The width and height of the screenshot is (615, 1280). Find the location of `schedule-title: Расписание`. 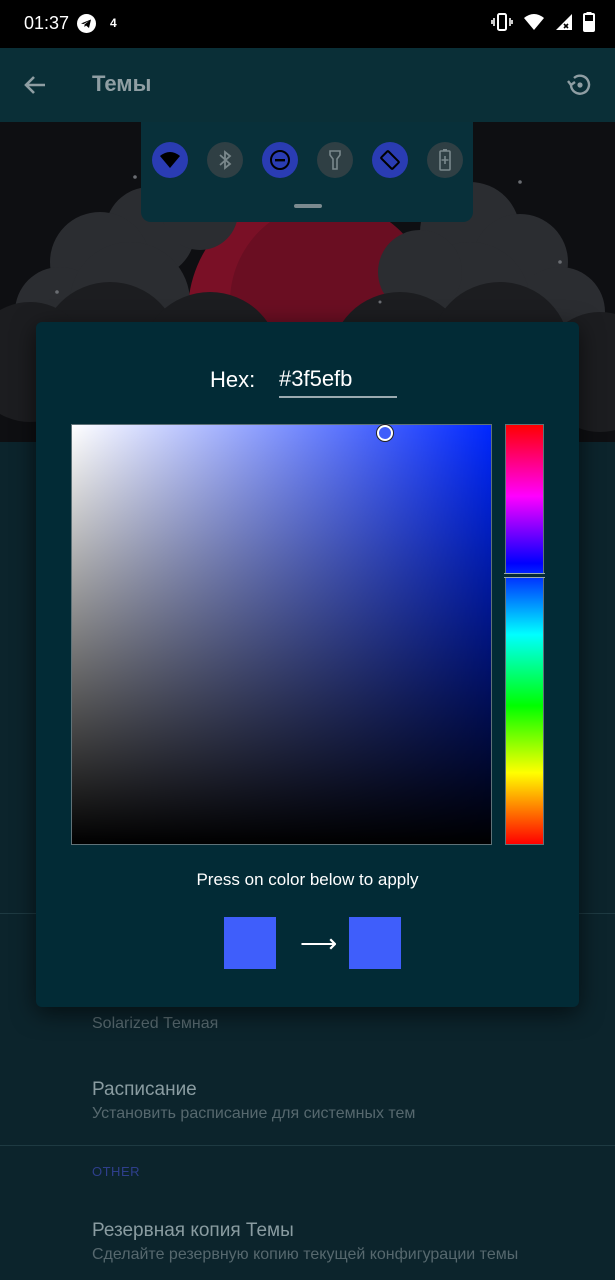

schedule-title: Расписание is located at coordinates (144, 1090).